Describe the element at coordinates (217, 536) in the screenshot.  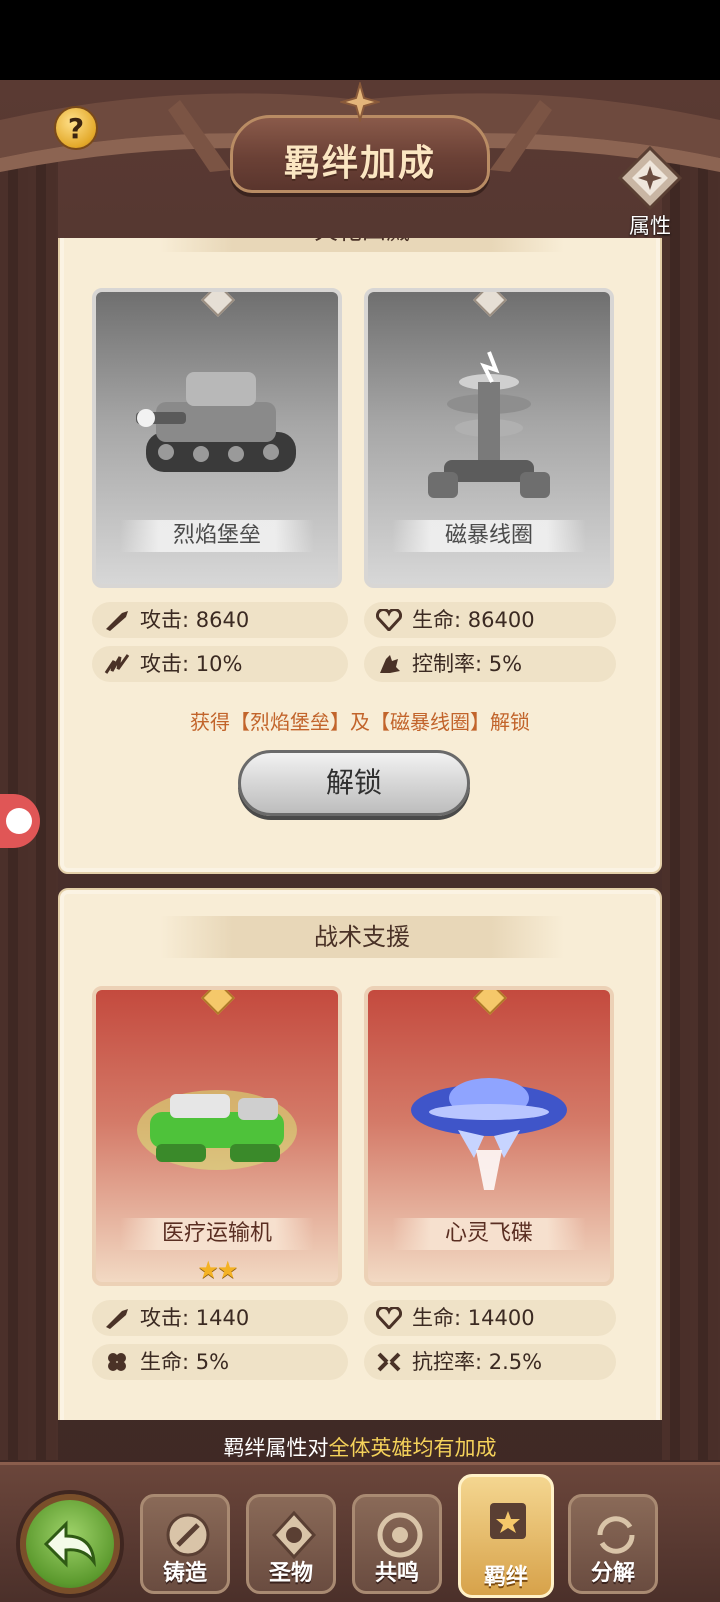
I see `card-name: 烈焰堡垒` at that location.